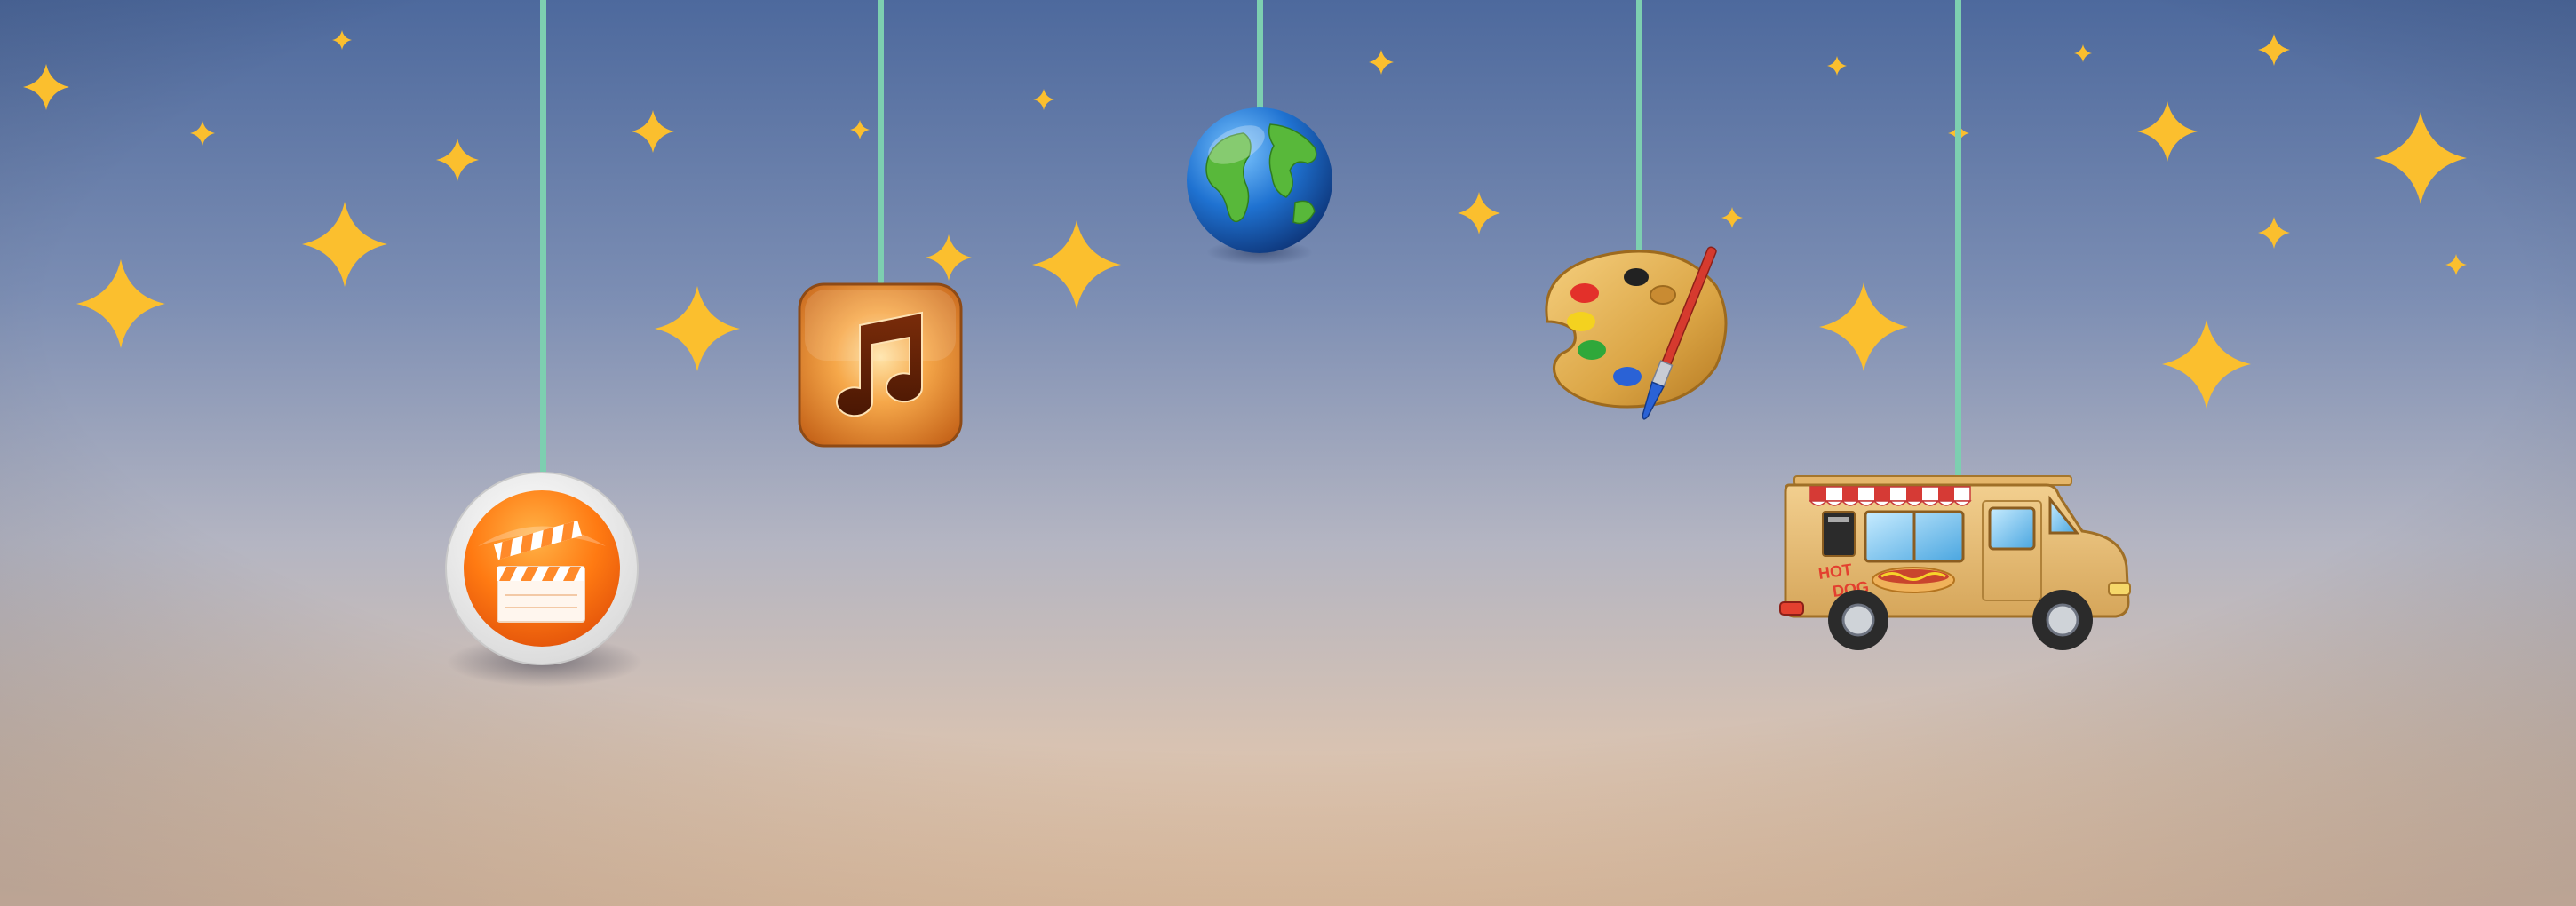 The width and height of the screenshot is (2576, 906). I want to click on music-ornament, so click(880, 365).